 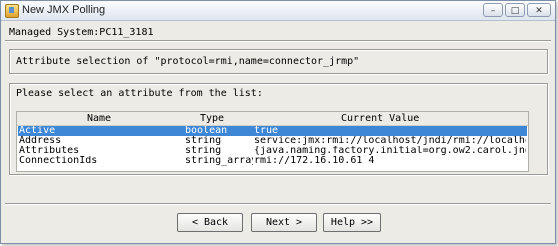 I want to click on next-button: Next >, so click(x=284, y=222).